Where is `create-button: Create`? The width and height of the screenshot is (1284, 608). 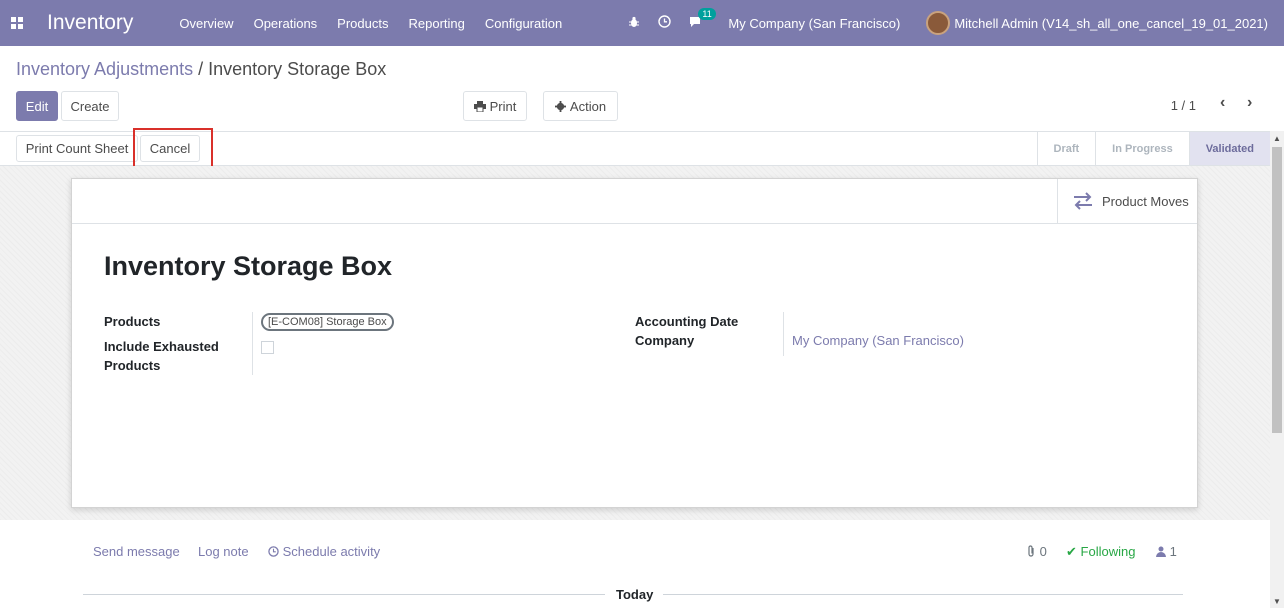
create-button: Create is located at coordinates (90, 106).